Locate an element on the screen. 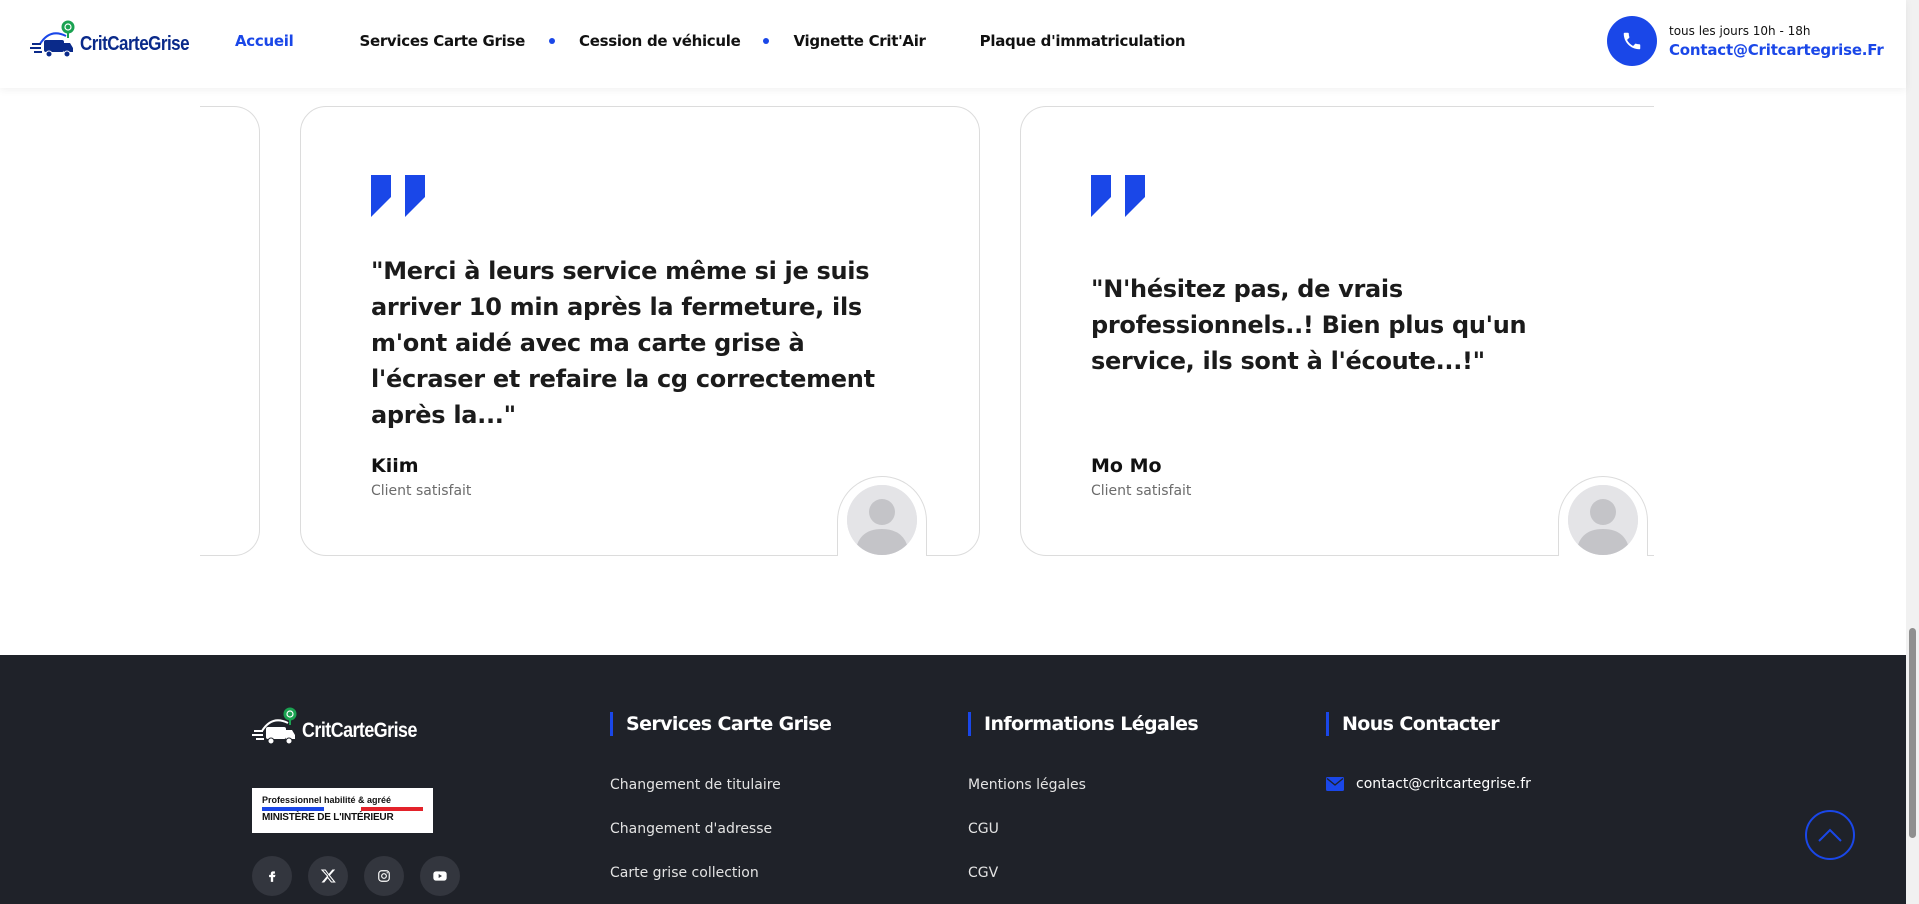  facebook-icon is located at coordinates (272, 876).